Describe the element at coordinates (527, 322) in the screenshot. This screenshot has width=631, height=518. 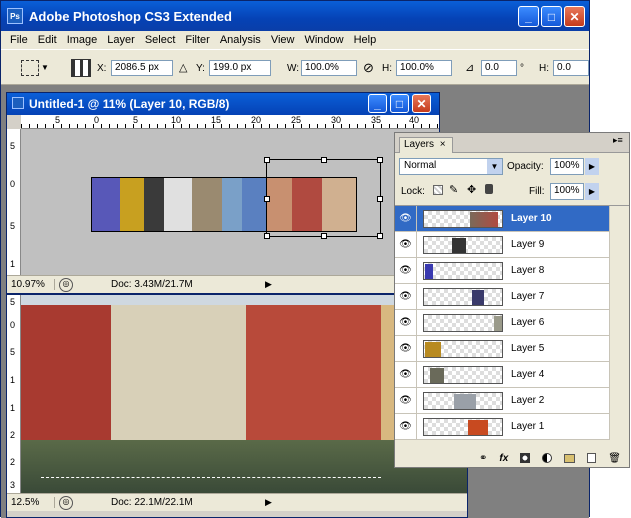
I see `layer-name: Layer 6` at that location.